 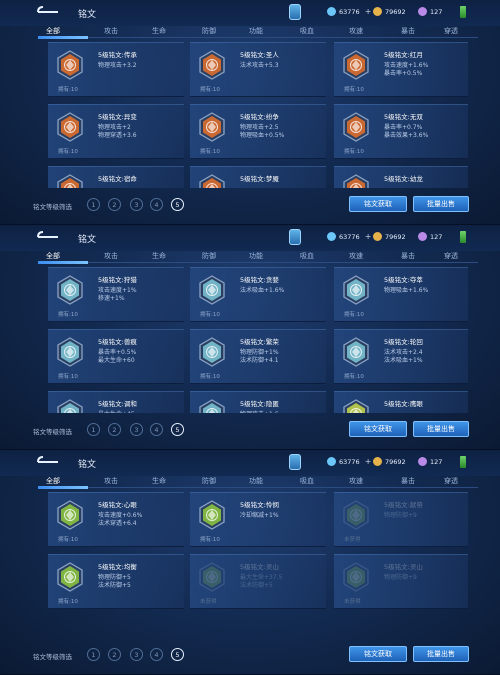 I want to click on inscription-card: 5级铭文:传承 物理攻击+3.2 拥有:10, so click(x=116, y=69).